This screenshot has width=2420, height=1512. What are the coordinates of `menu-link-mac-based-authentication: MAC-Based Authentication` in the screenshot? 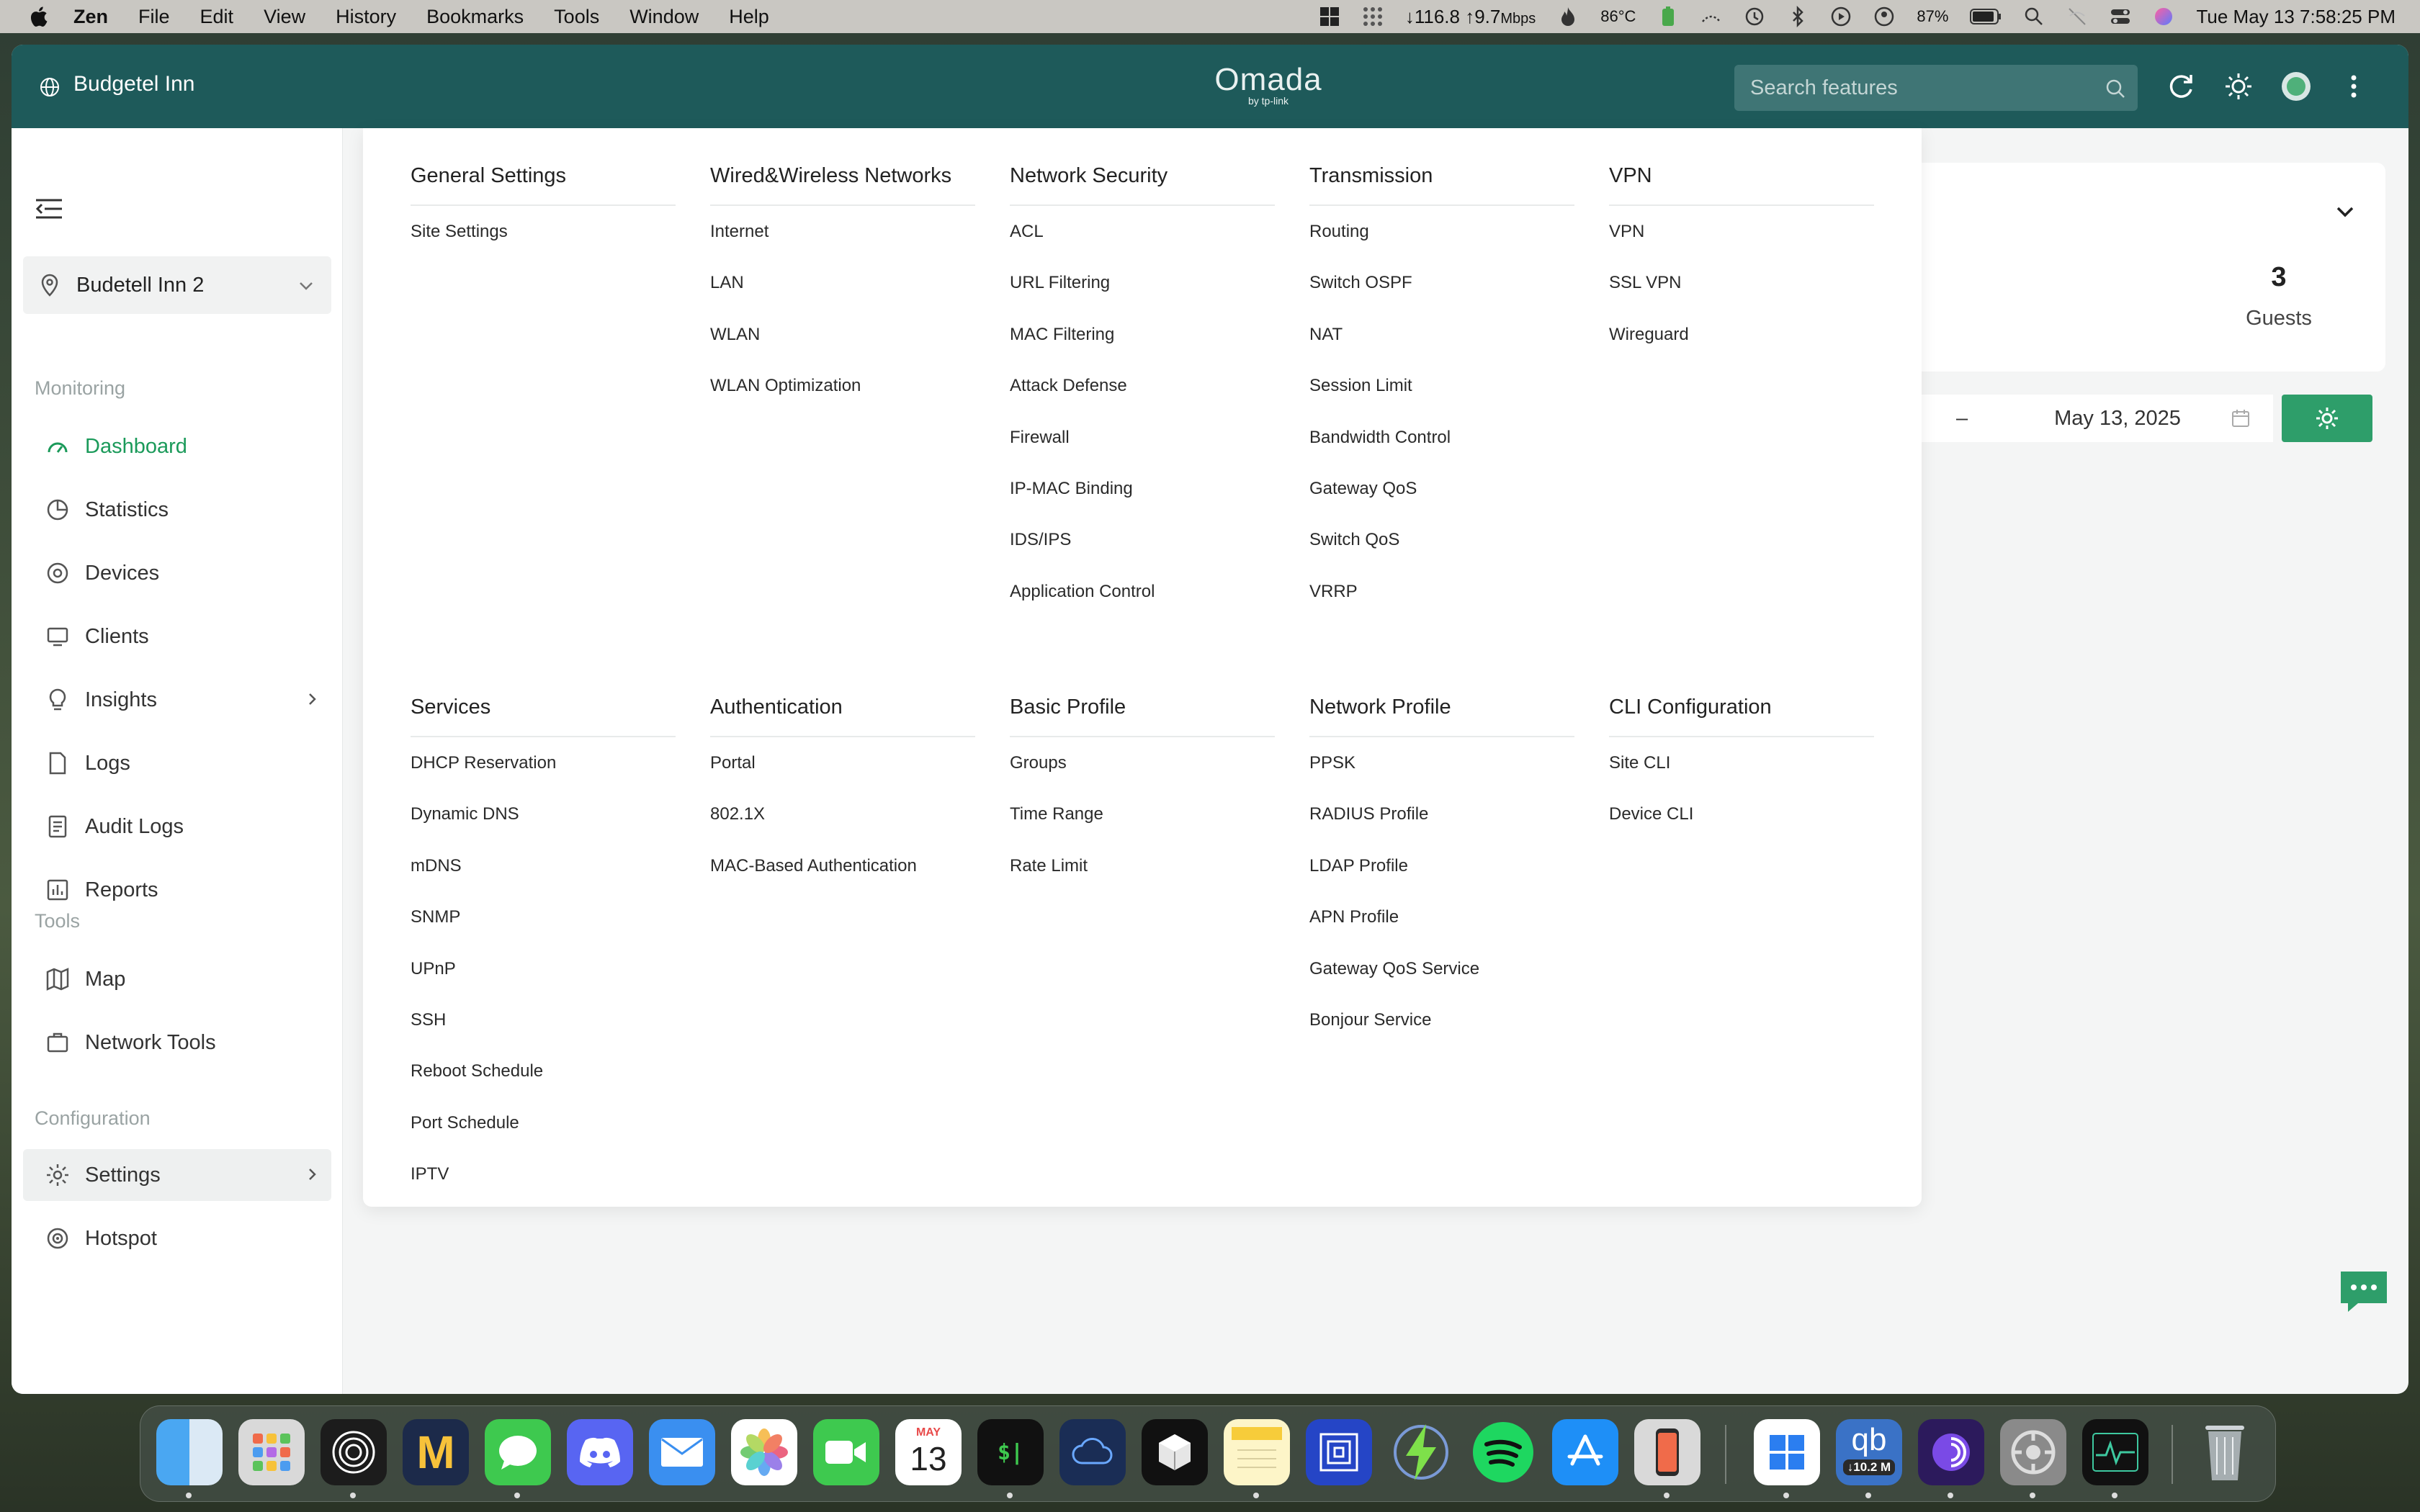 It's located at (842, 873).